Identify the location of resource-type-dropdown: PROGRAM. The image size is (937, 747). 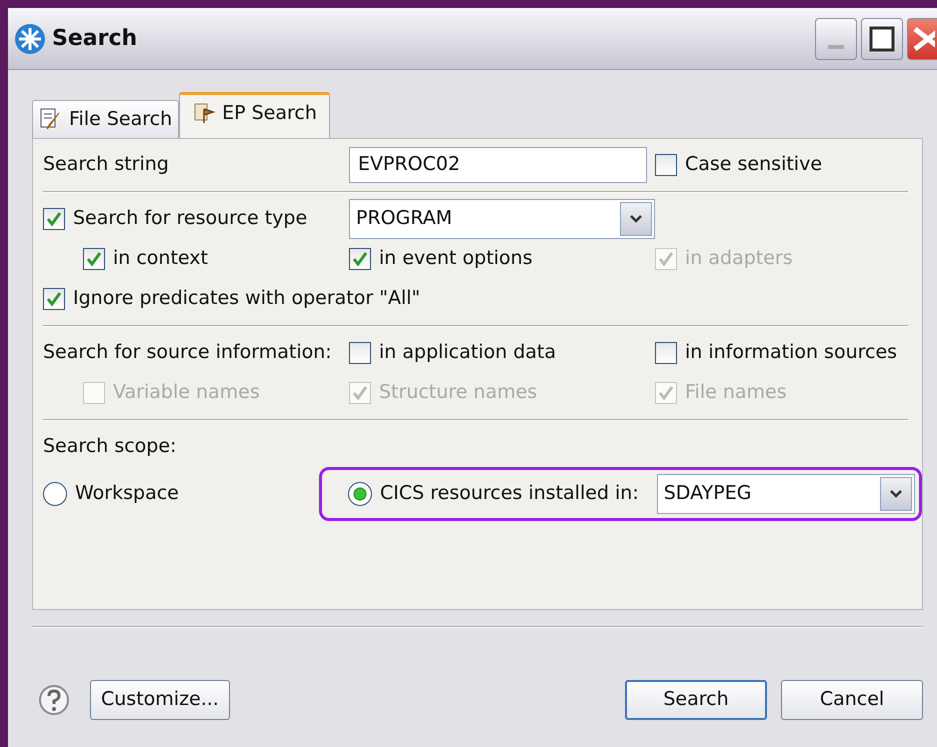
(502, 218).